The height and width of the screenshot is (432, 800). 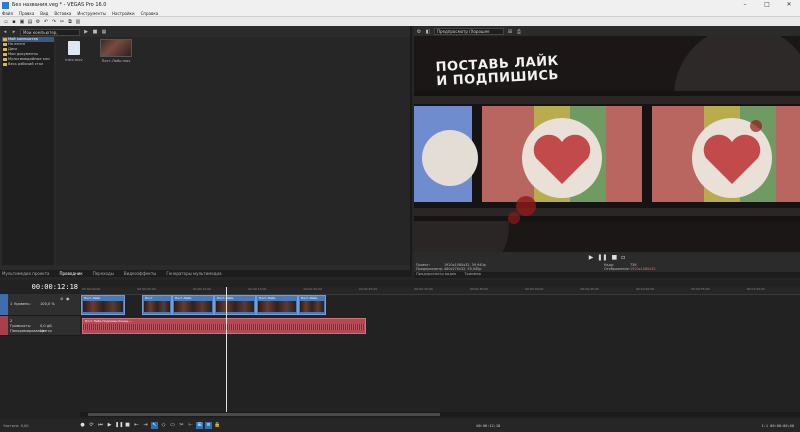 What do you see at coordinates (217, 425) in the screenshot?
I see `lock-envelopes-icon: 🔒` at bounding box center [217, 425].